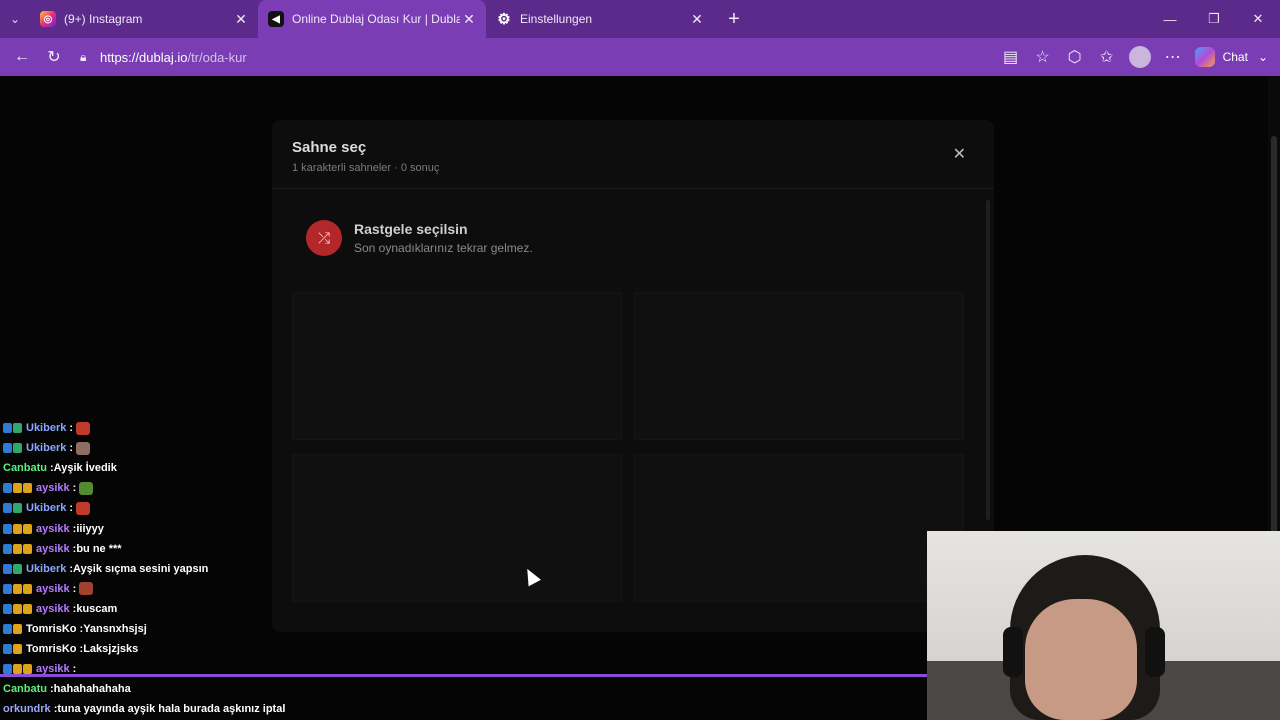 The image size is (1280, 720). I want to click on random-option-subtitle: Son oynadıklarınız tekrar gelmez., so click(443, 248).